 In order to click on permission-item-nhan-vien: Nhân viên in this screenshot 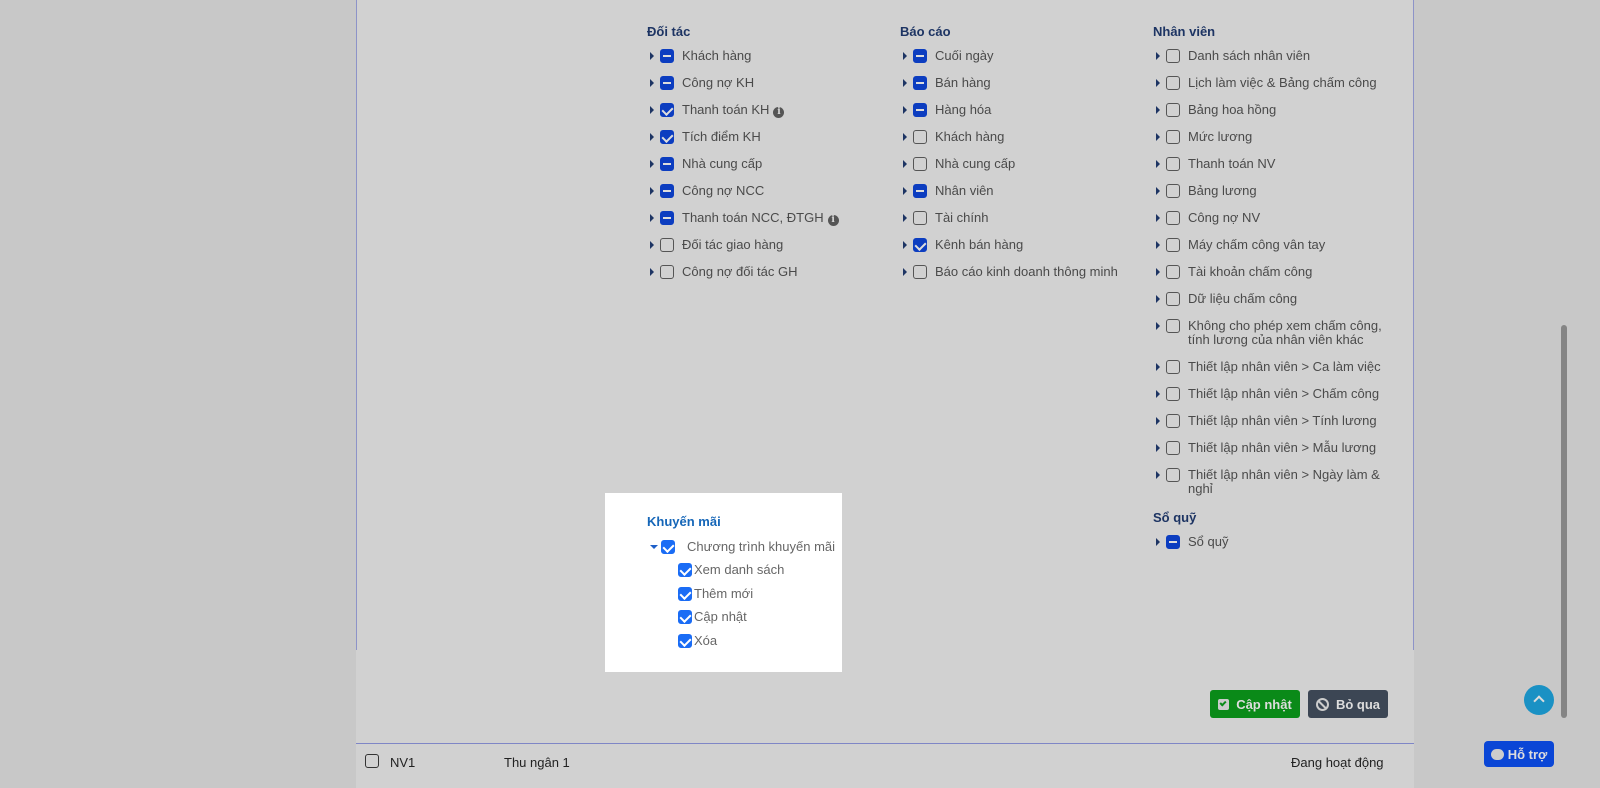, I will do `click(1018, 191)`.